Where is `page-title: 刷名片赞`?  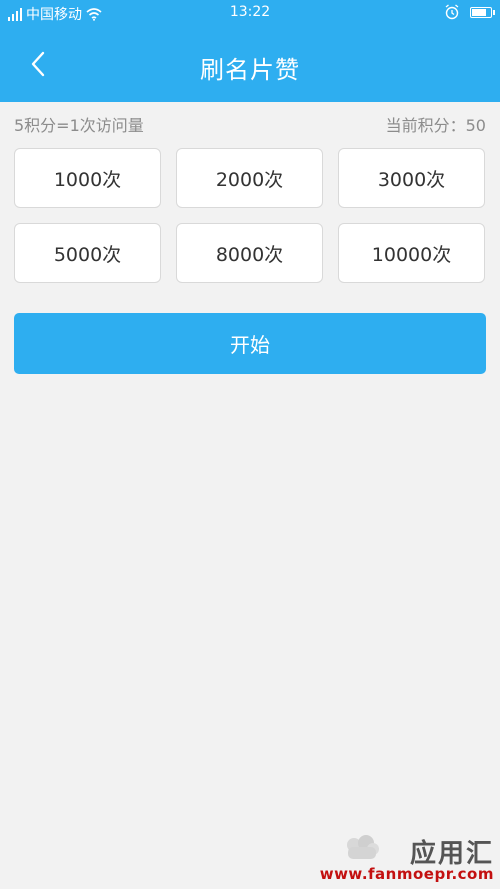 page-title: 刷名片赞 is located at coordinates (250, 70).